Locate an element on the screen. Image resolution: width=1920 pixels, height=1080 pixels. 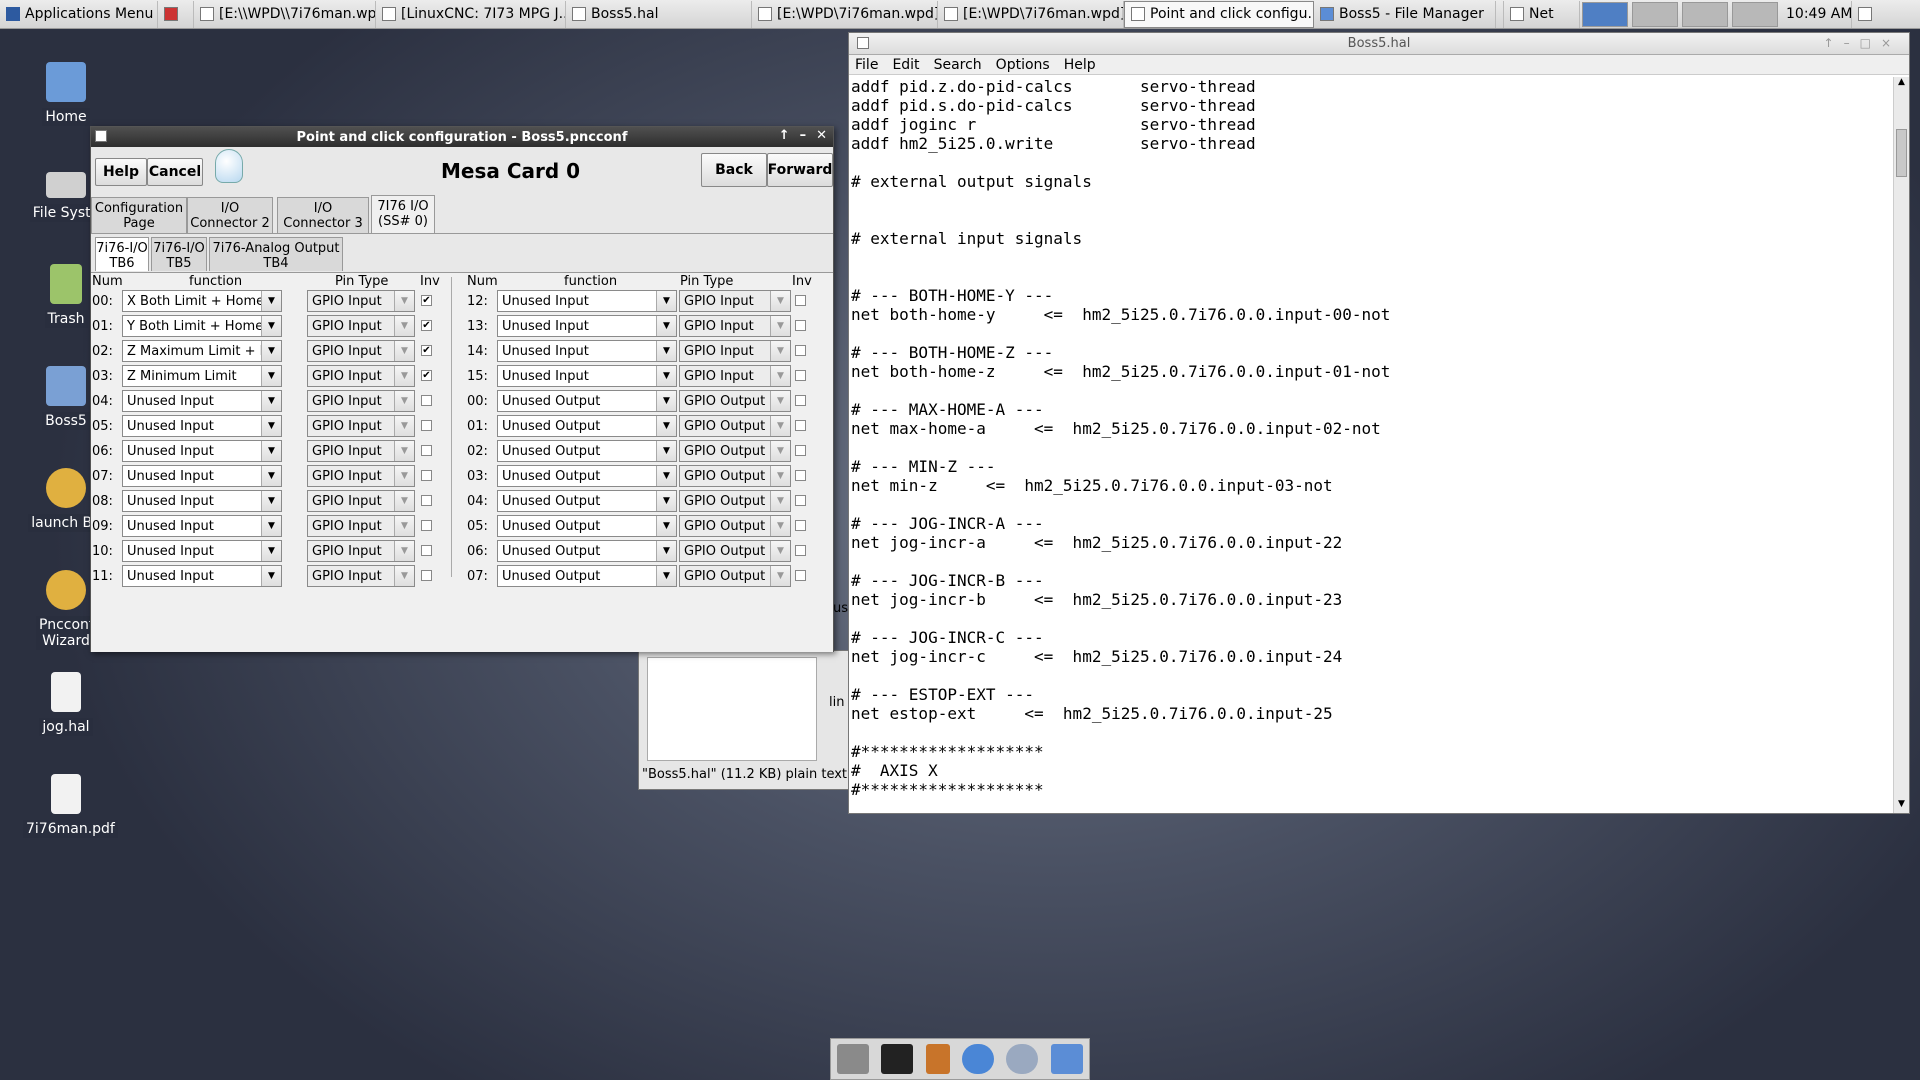
terminal-icon is located at coordinates (897, 1059).